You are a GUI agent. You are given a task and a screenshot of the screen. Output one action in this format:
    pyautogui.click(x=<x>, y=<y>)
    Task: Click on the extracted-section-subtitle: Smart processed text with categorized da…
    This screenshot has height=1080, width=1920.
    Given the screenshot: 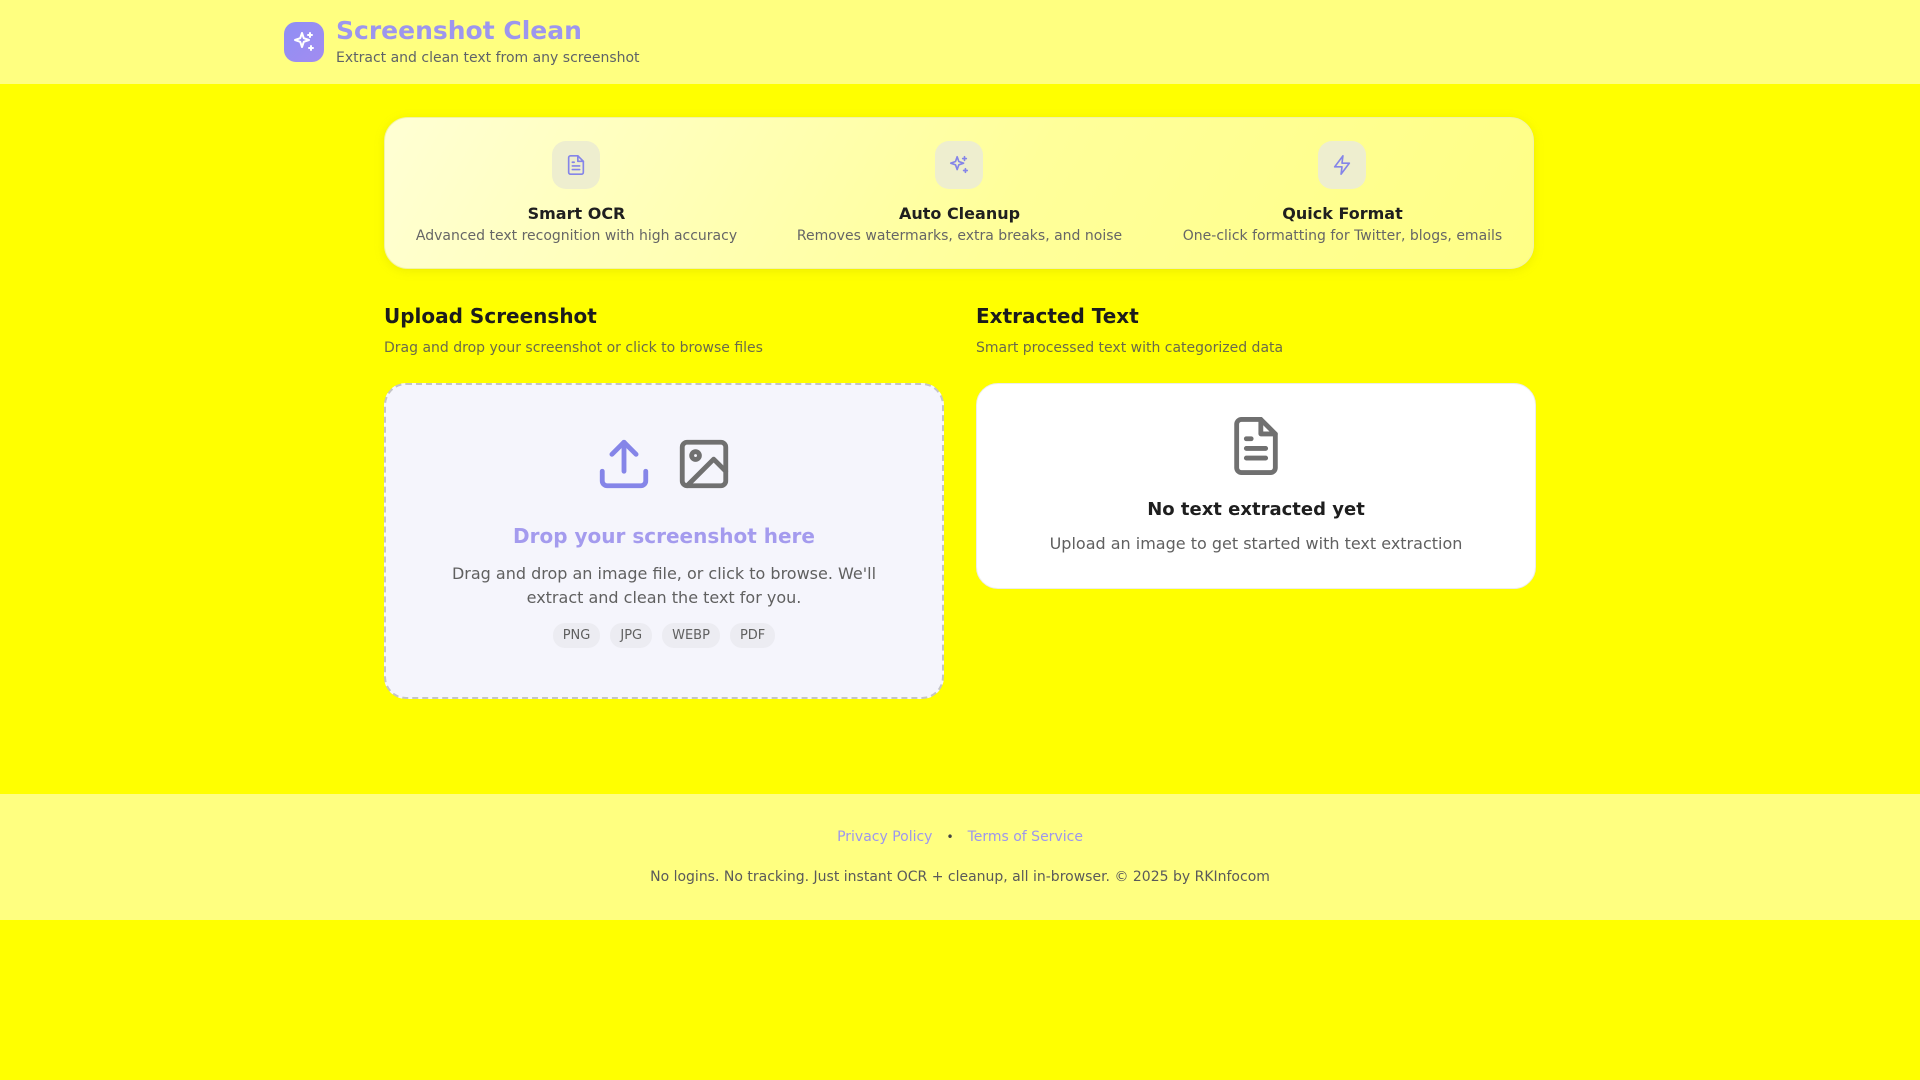 What is the action you would take?
    pyautogui.click(x=1130, y=348)
    